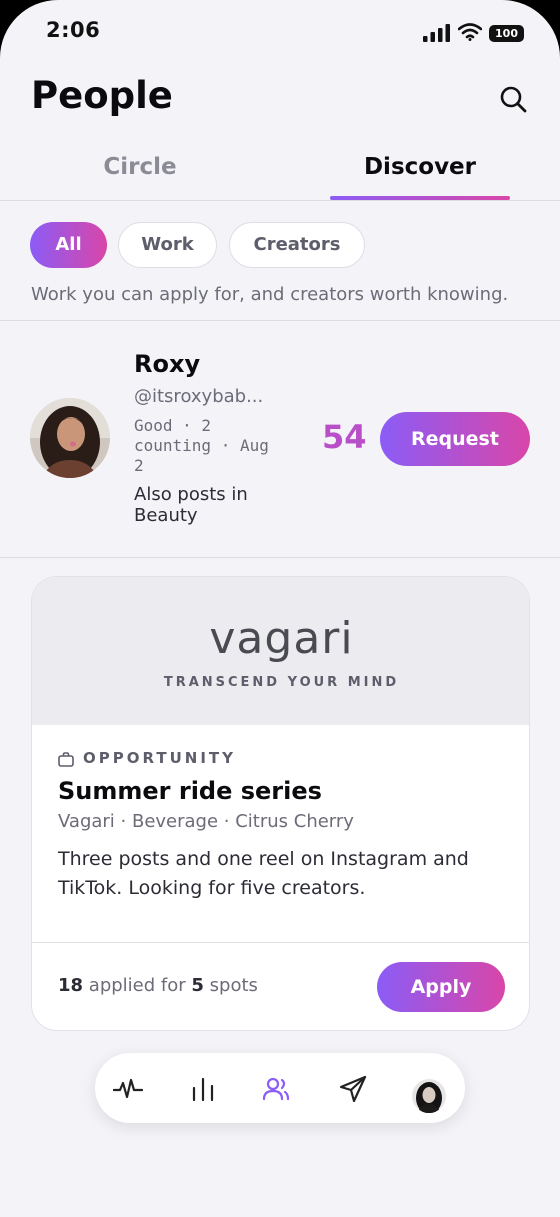 Image resolution: width=560 pixels, height=1217 pixels. I want to click on tab-discover: Discover, so click(420, 167).